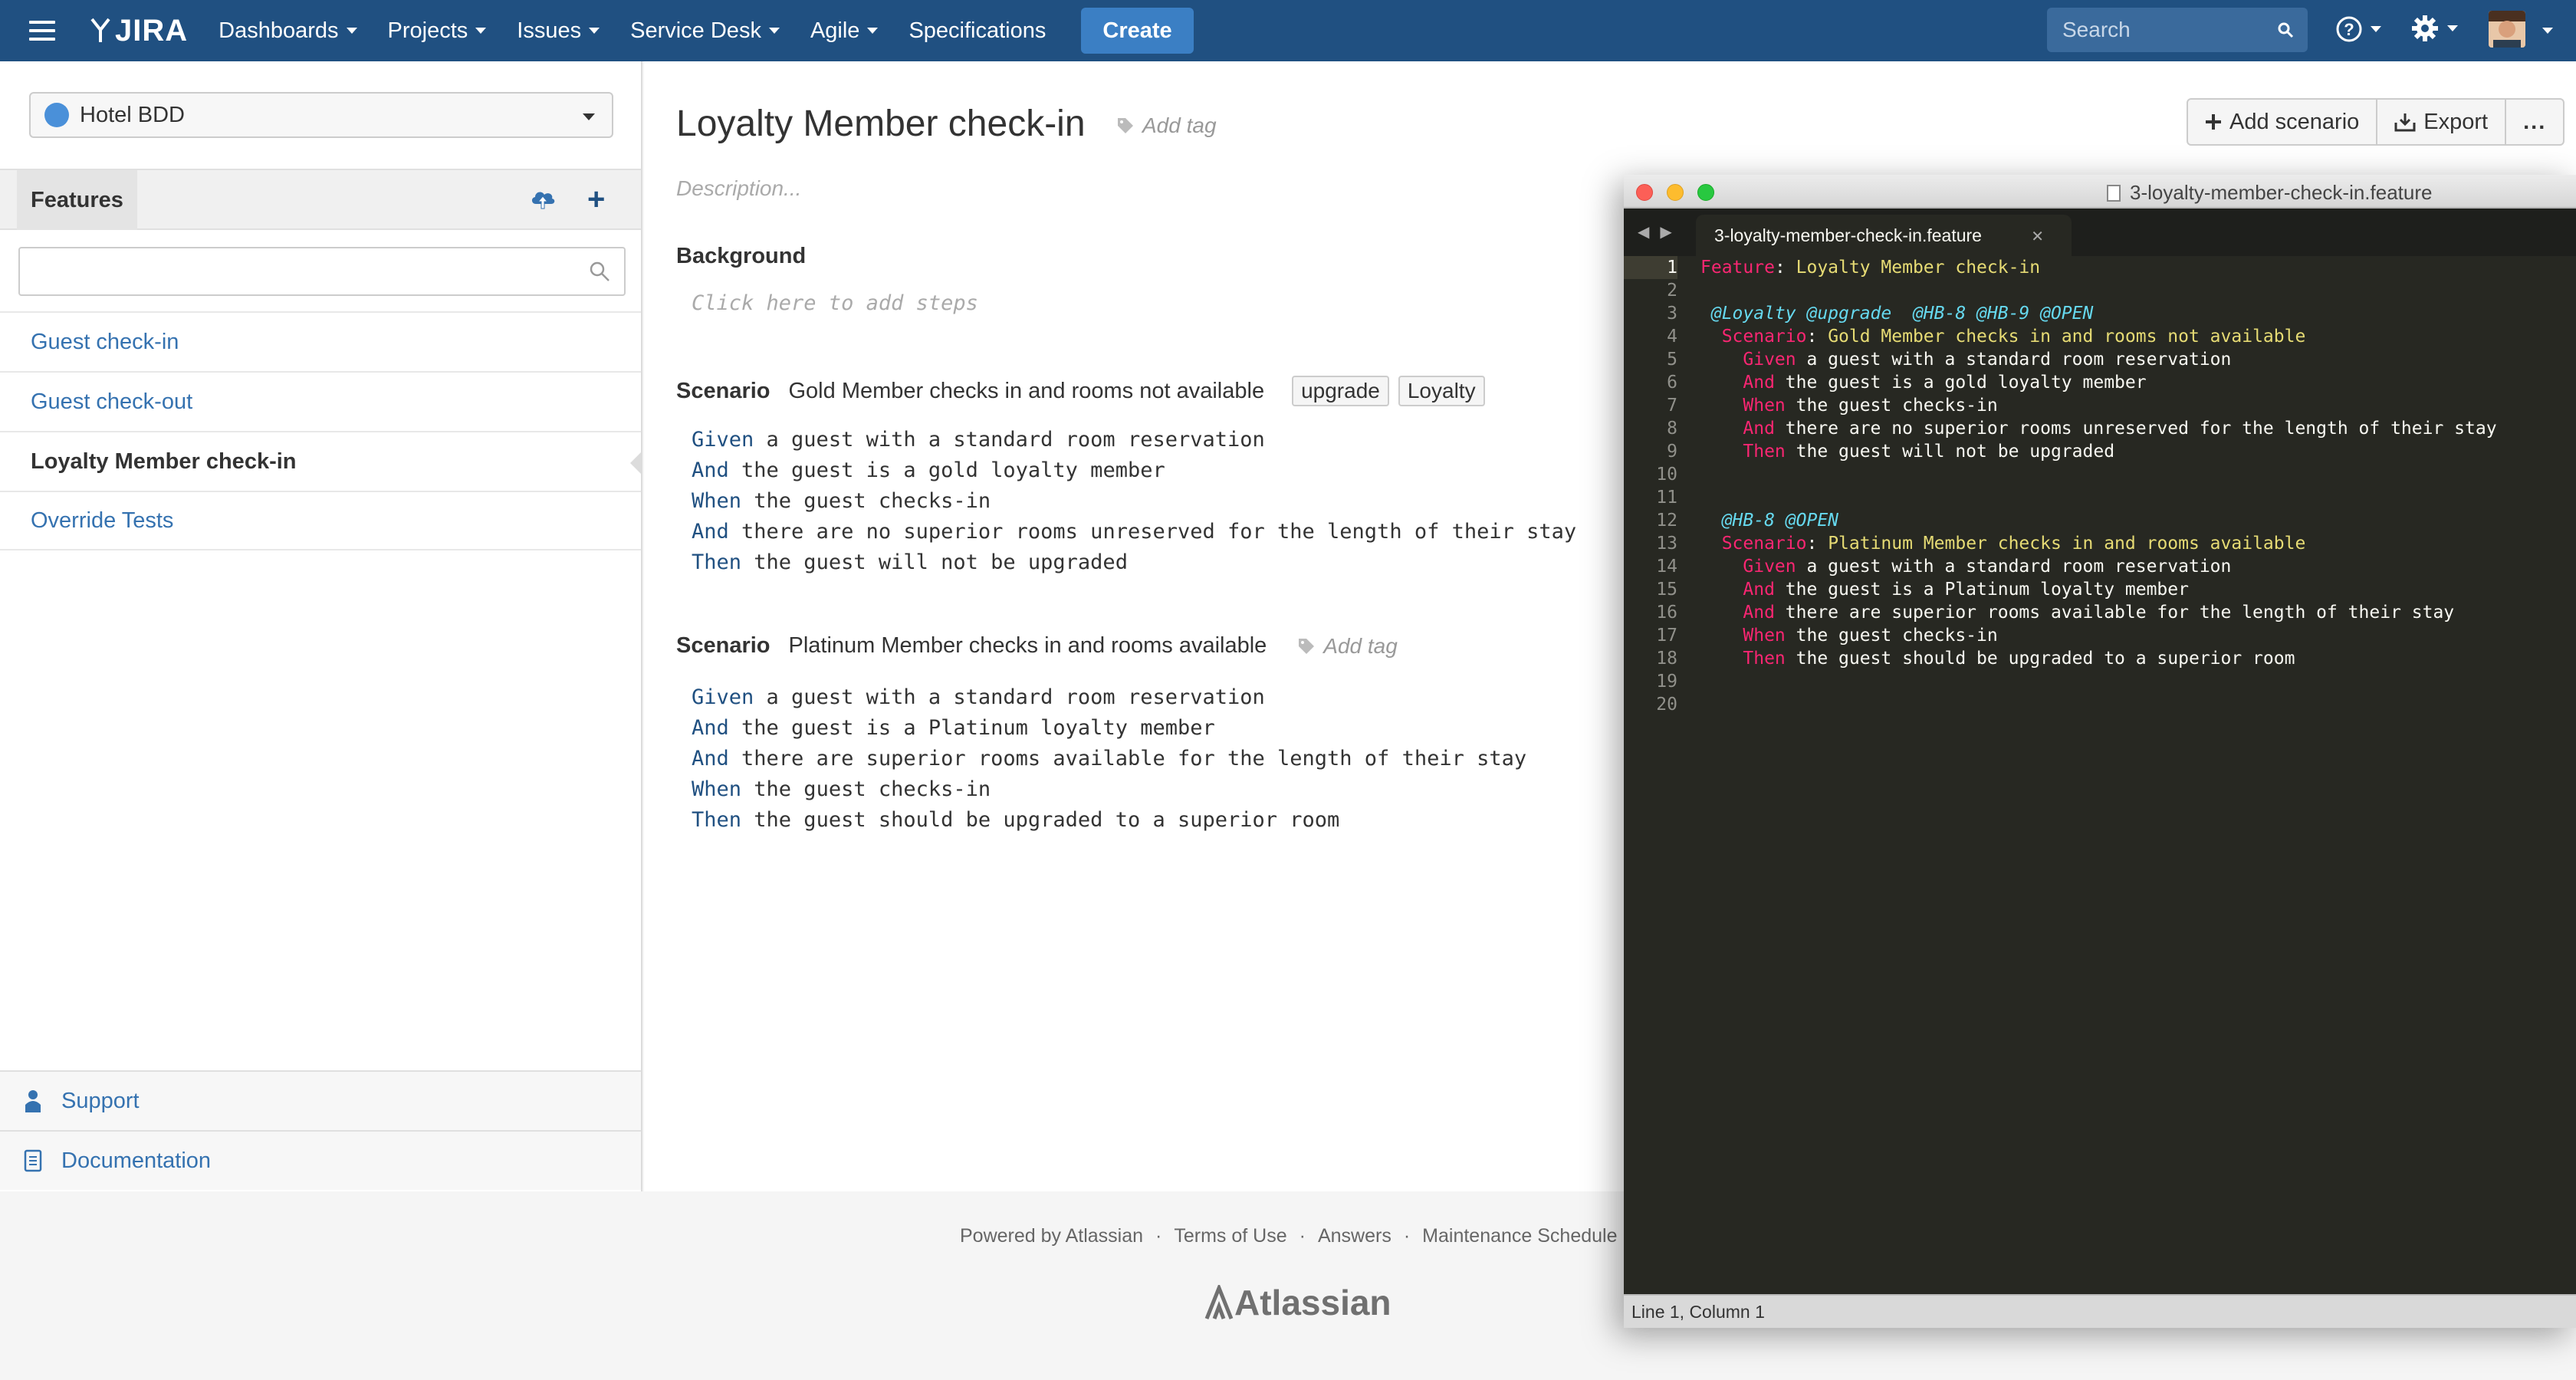 The height and width of the screenshot is (1380, 2576). What do you see at coordinates (1441, 391) in the screenshot?
I see `tag-loyalty: Loyalty` at bounding box center [1441, 391].